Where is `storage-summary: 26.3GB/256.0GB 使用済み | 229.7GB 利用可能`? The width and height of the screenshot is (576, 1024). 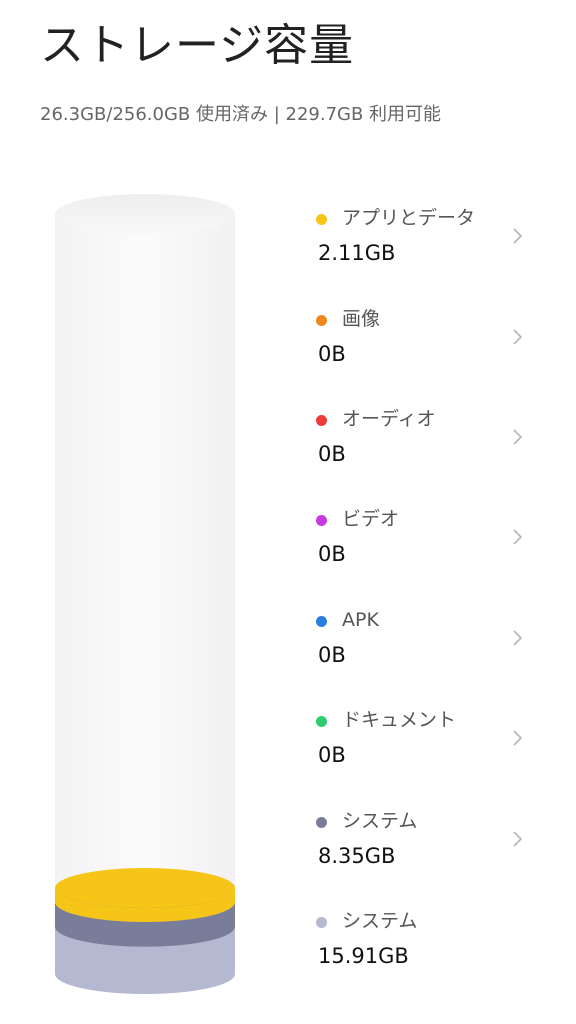 storage-summary: 26.3GB/256.0GB 使用済み | 229.7GB 利用可能 is located at coordinates (241, 114).